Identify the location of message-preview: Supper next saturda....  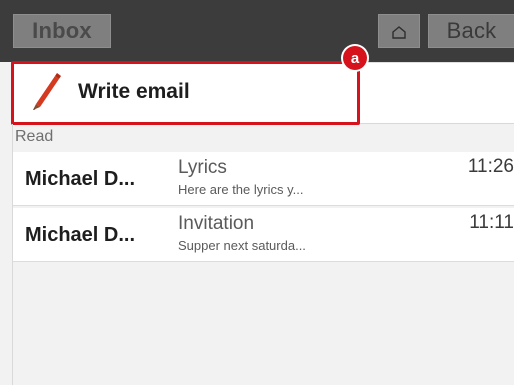
(242, 245).